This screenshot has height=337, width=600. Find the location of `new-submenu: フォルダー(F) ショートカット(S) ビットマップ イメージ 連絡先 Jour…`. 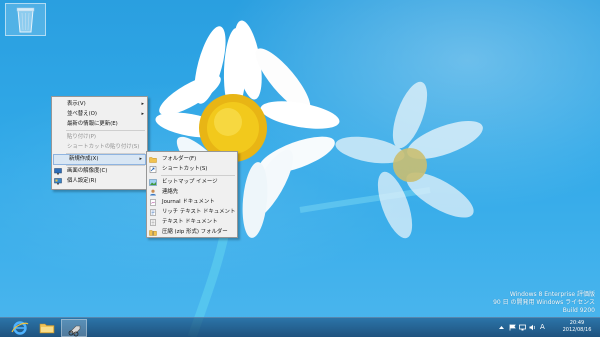

new-submenu: フォルダー(F) ショートカット(S) ビットマップ イメージ 連絡先 Jour… is located at coordinates (192, 194).